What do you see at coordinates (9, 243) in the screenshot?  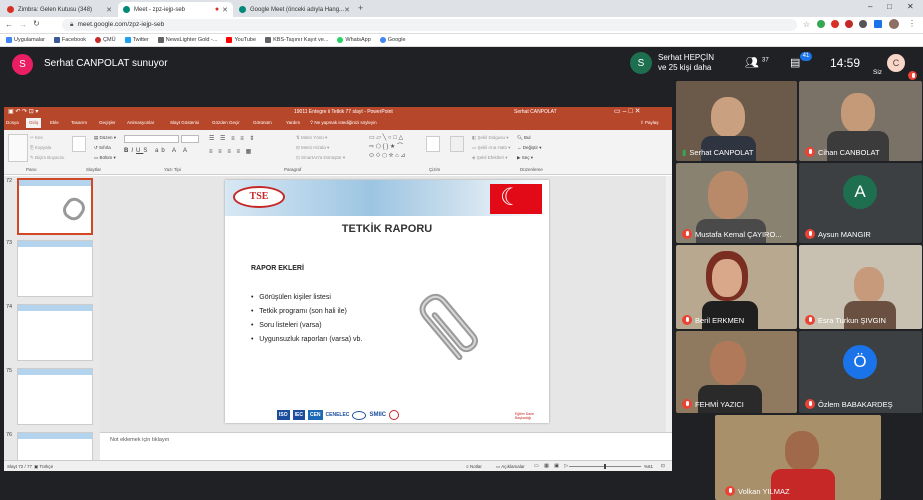 I see `thumb-number: 73` at bounding box center [9, 243].